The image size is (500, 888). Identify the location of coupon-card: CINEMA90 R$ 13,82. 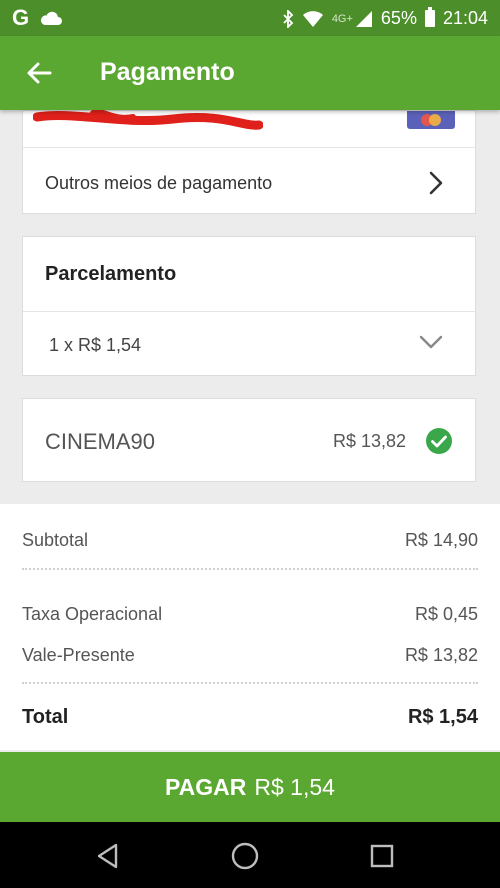
(249, 440).